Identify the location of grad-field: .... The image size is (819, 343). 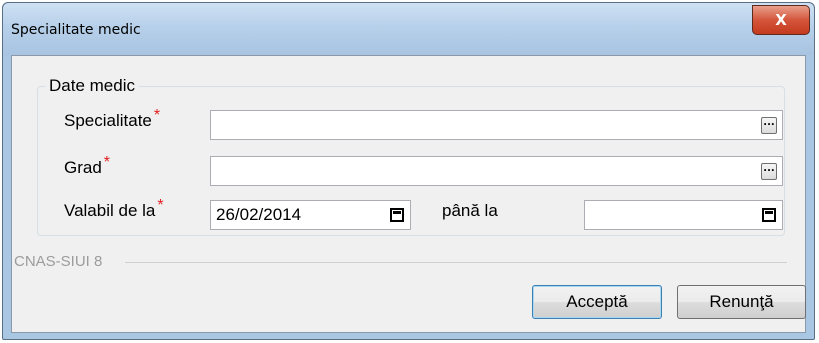
(496, 171).